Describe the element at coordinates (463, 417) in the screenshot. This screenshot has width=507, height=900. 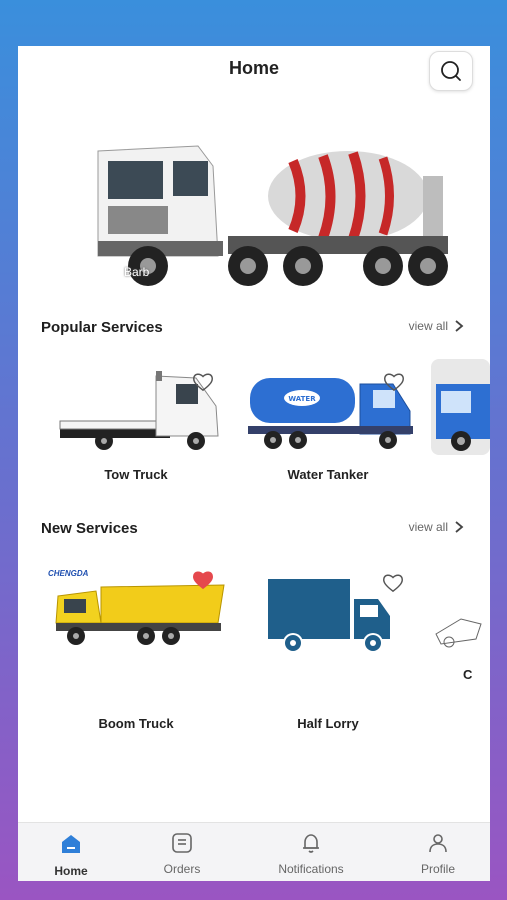
I see `truck-partial-image` at that location.